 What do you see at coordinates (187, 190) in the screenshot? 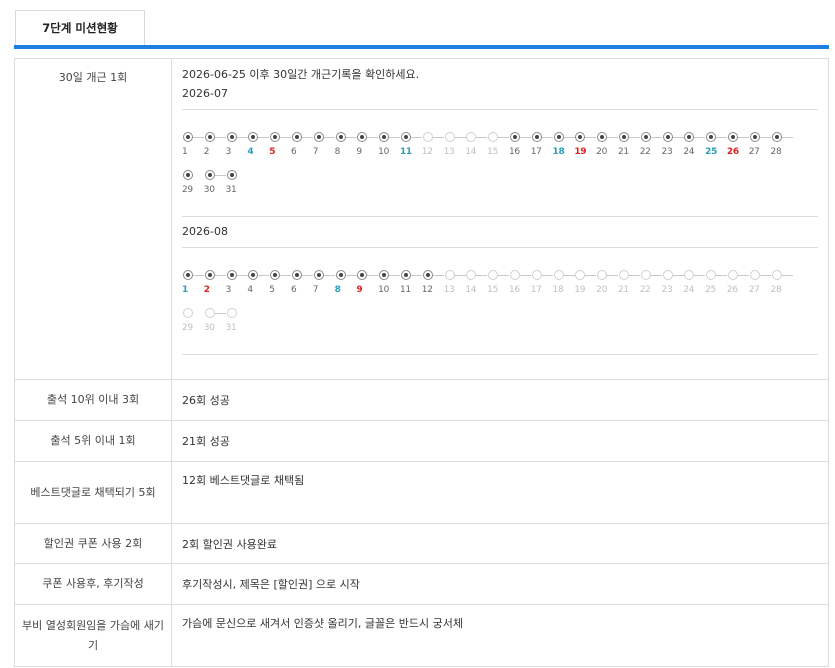
I see `day-number: 29` at bounding box center [187, 190].